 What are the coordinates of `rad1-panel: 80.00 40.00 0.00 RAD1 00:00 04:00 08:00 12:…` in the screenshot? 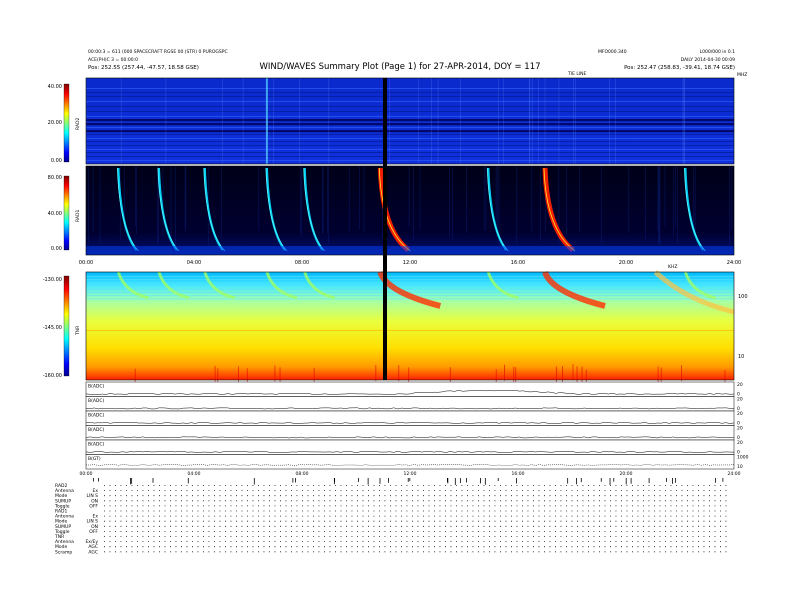 It's located at (394, 215).